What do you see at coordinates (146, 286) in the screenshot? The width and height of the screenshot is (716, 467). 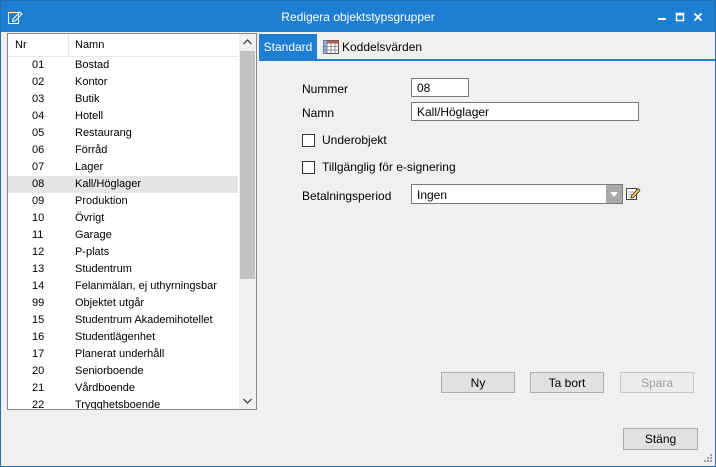 I see `row-namn: Felanmälan, ej uthyrningsbar` at bounding box center [146, 286].